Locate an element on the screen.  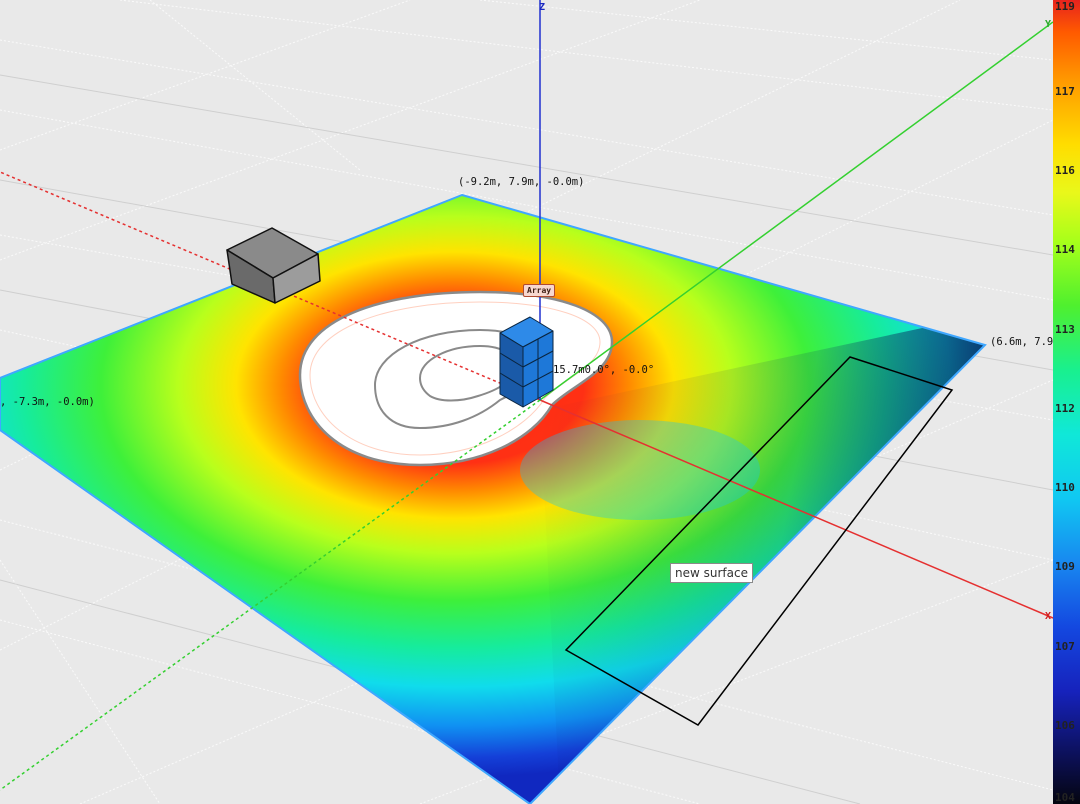
colorbar-tick: 112 is located at coordinates (1065, 408).